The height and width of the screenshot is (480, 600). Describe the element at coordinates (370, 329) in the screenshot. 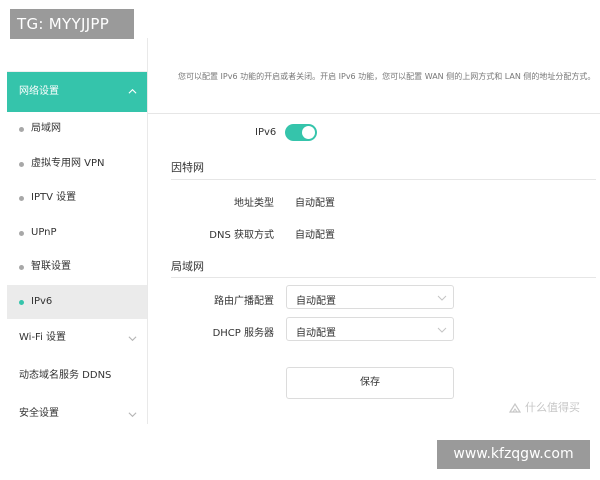

I see `dhcp-server-select: 自动配置` at that location.